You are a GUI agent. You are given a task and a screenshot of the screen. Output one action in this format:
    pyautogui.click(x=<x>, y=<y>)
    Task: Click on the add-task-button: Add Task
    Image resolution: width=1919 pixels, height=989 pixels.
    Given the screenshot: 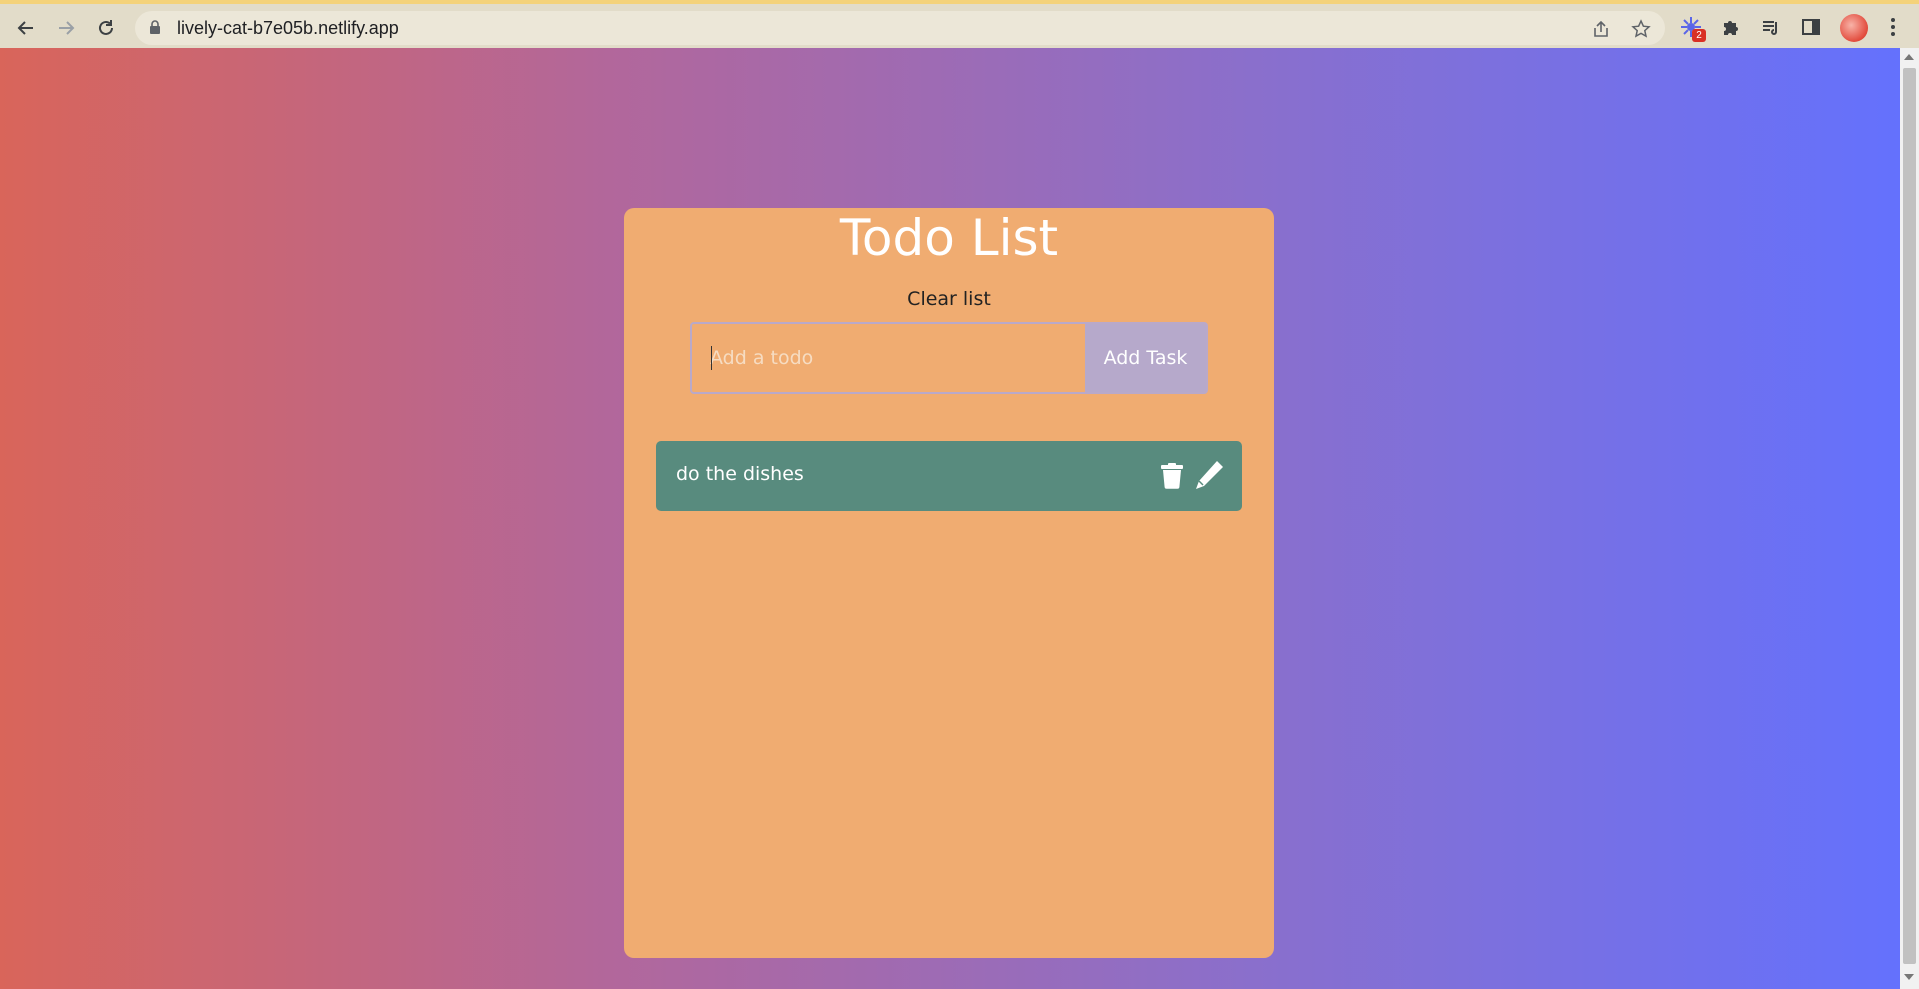 What is the action you would take?
    pyautogui.click(x=1145, y=358)
    